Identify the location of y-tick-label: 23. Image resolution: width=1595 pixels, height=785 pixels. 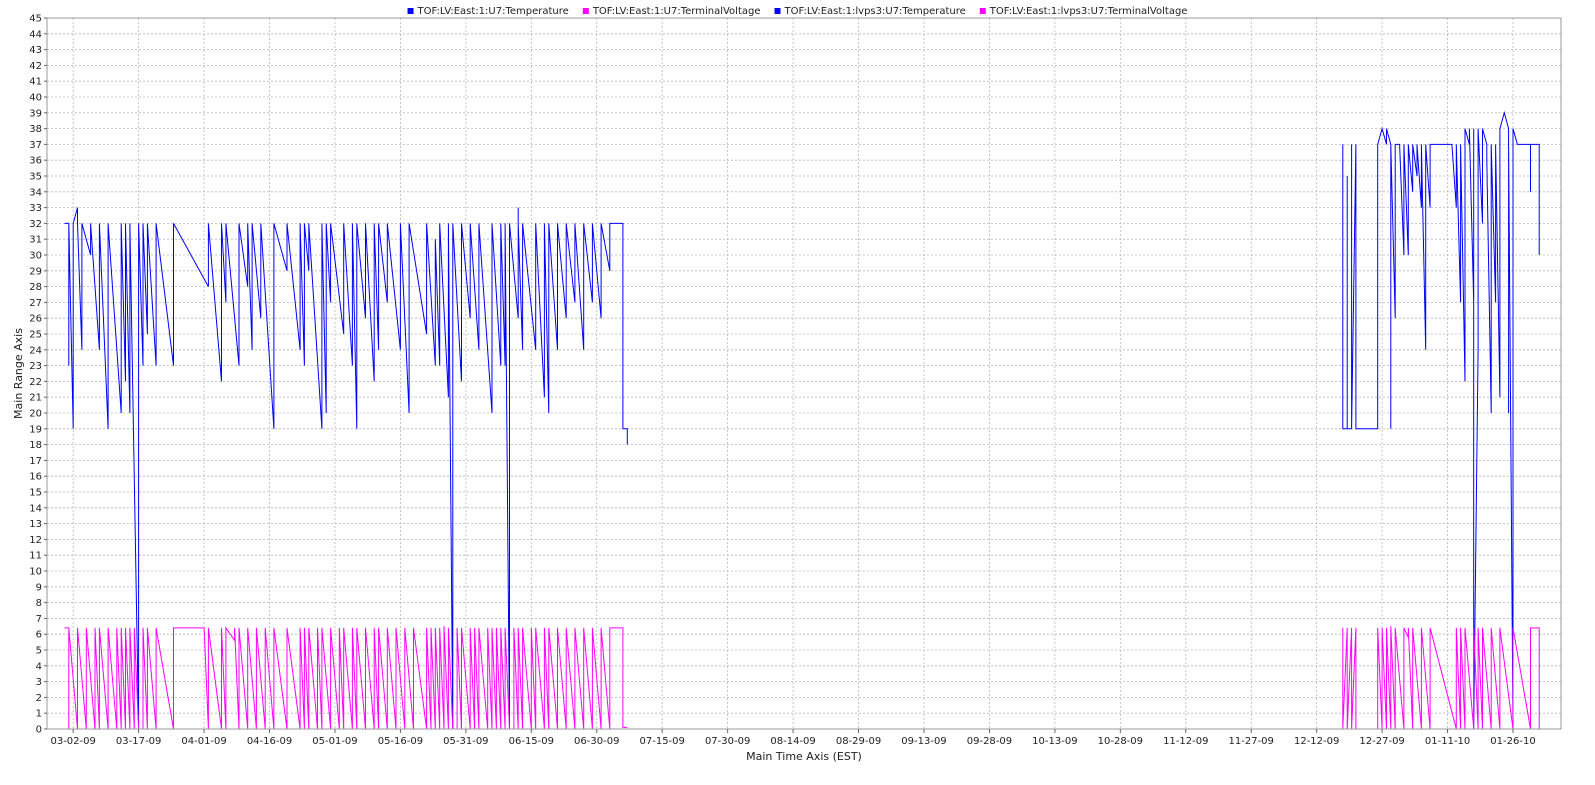
(35, 366).